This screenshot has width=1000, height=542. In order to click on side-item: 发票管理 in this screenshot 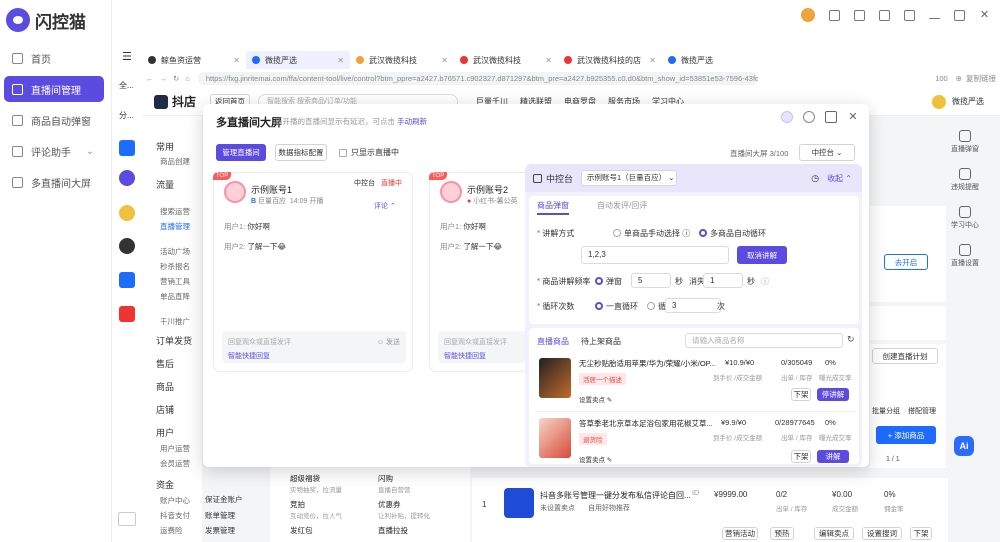, I will do `click(220, 530)`.